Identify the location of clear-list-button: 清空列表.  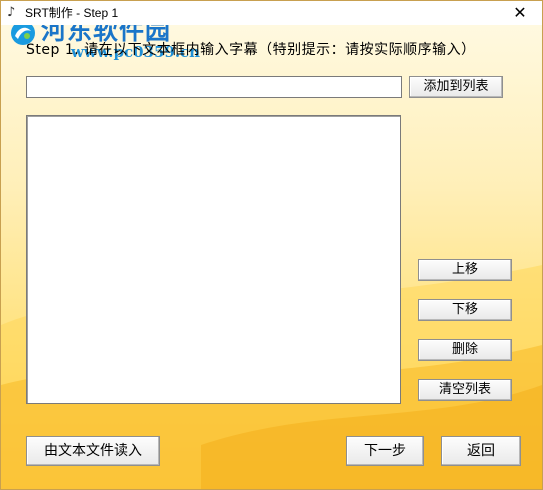
(465, 390).